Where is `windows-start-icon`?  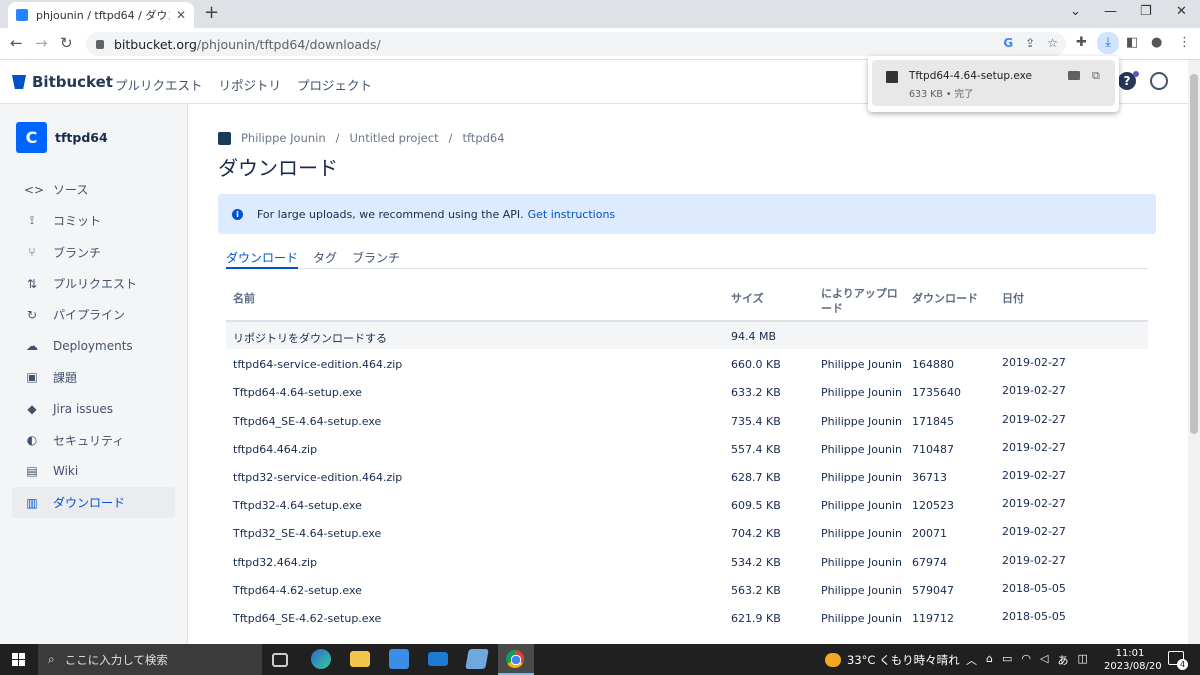
windows-start-icon is located at coordinates (18, 659).